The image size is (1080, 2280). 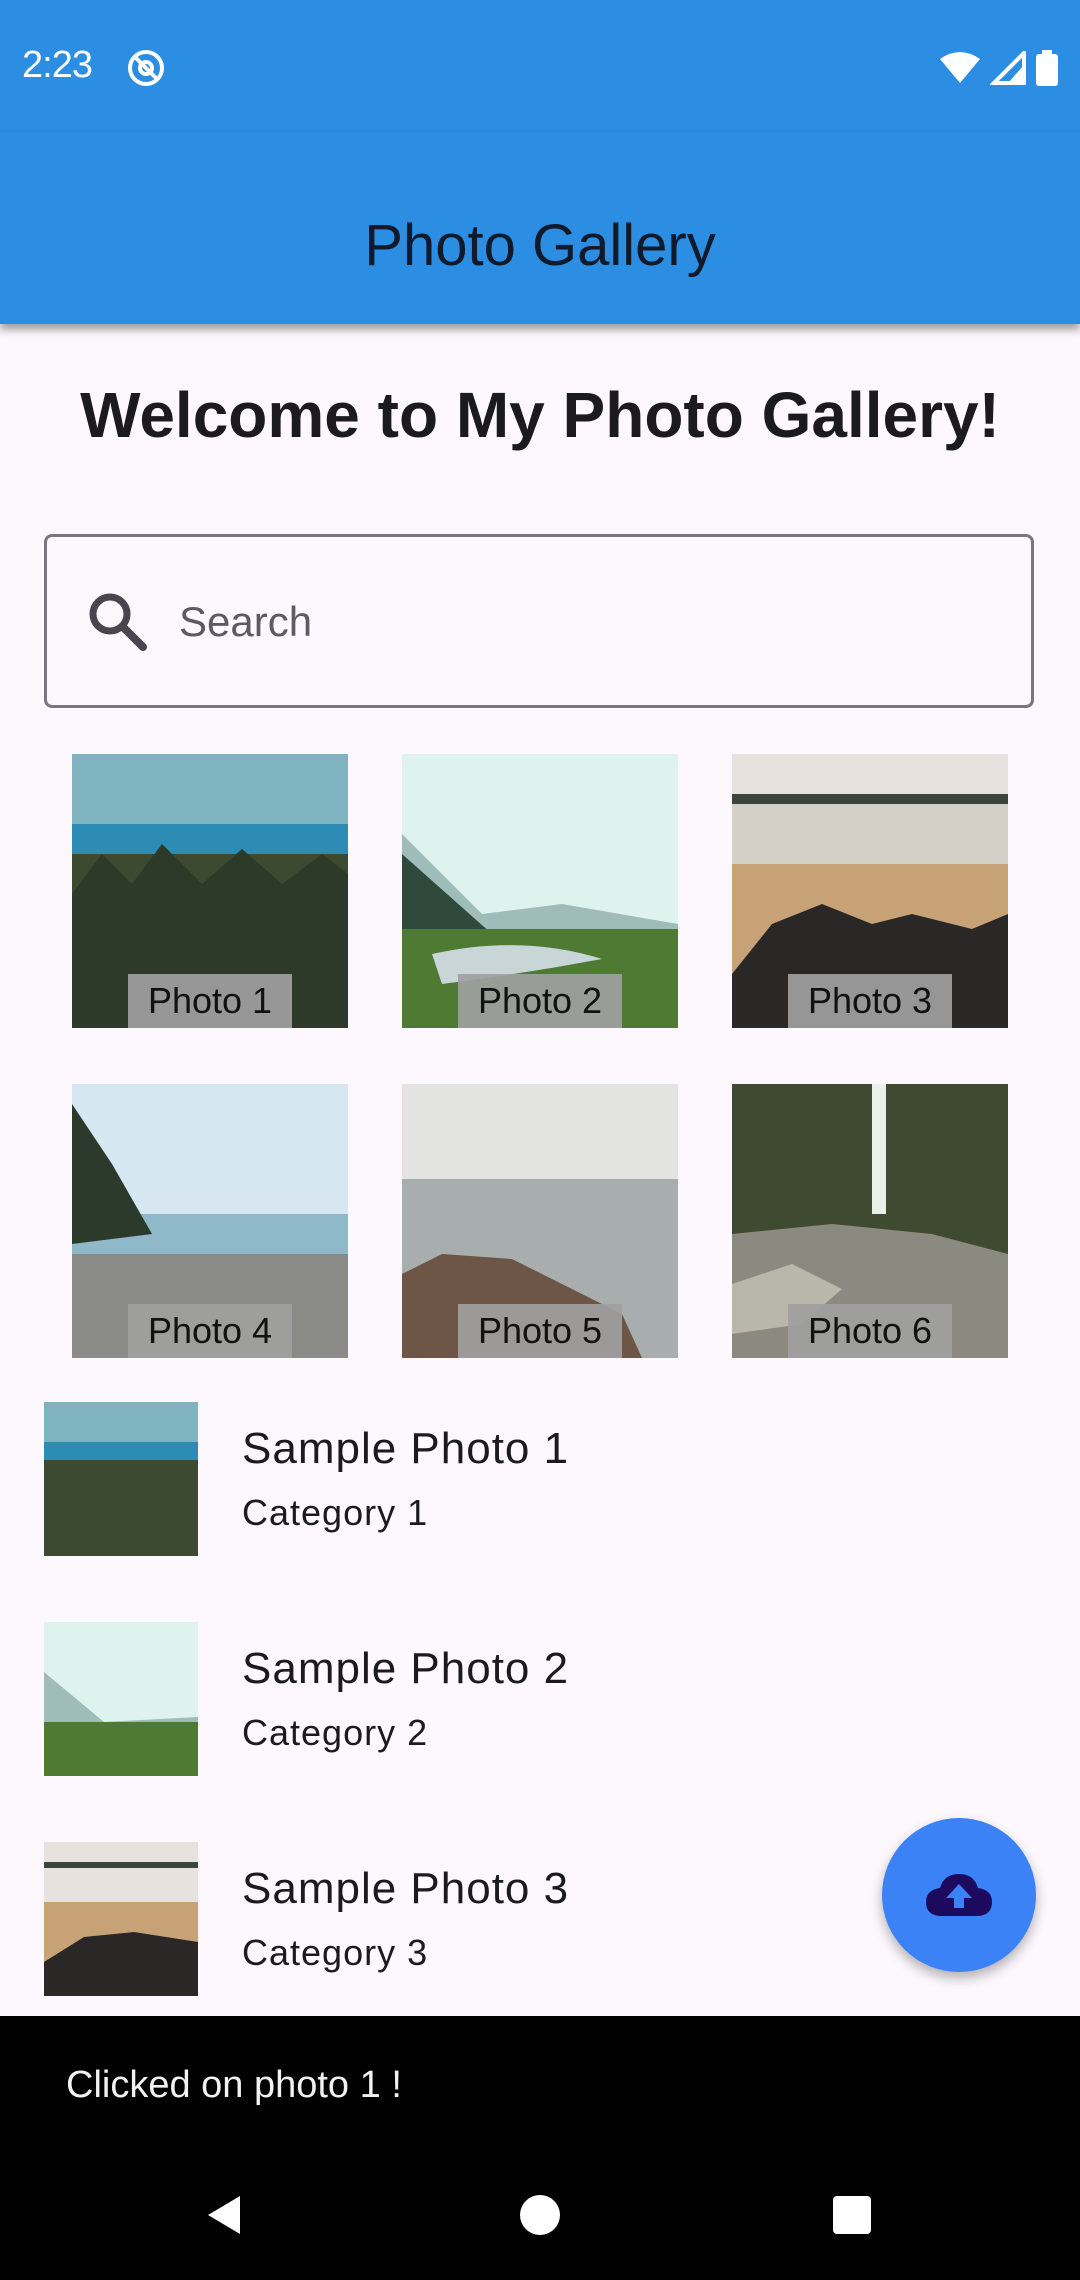 What do you see at coordinates (335, 1732) in the screenshot?
I see `list-item-subtitle: Category 2` at bounding box center [335, 1732].